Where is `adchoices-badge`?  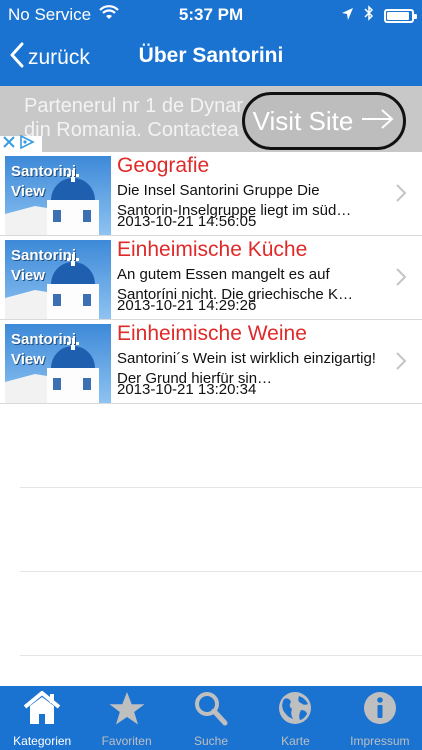
adchoices-badge is located at coordinates (21, 144).